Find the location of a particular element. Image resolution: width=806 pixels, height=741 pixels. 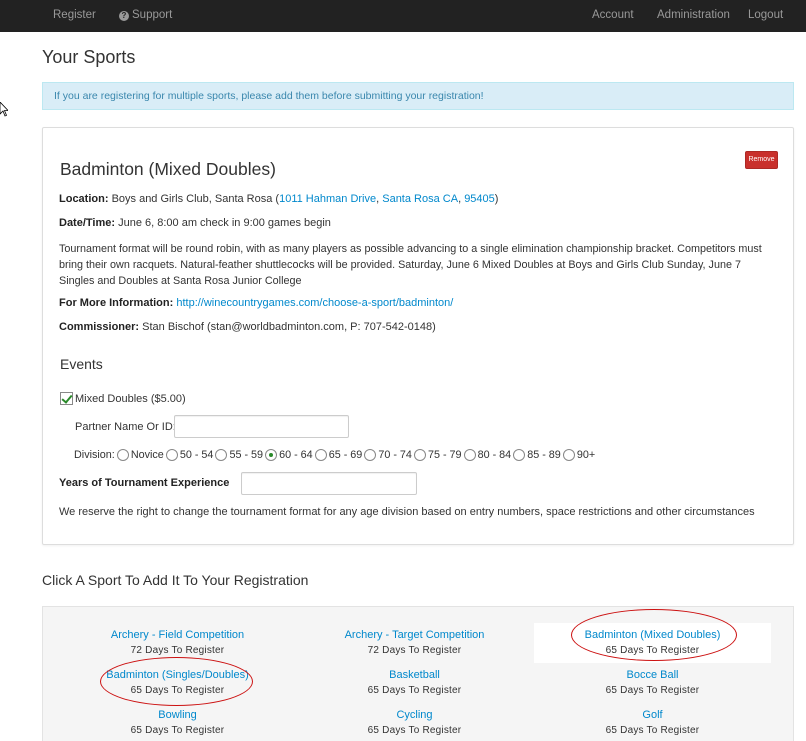

division-option-label: 50 - 54 is located at coordinates (196, 455).